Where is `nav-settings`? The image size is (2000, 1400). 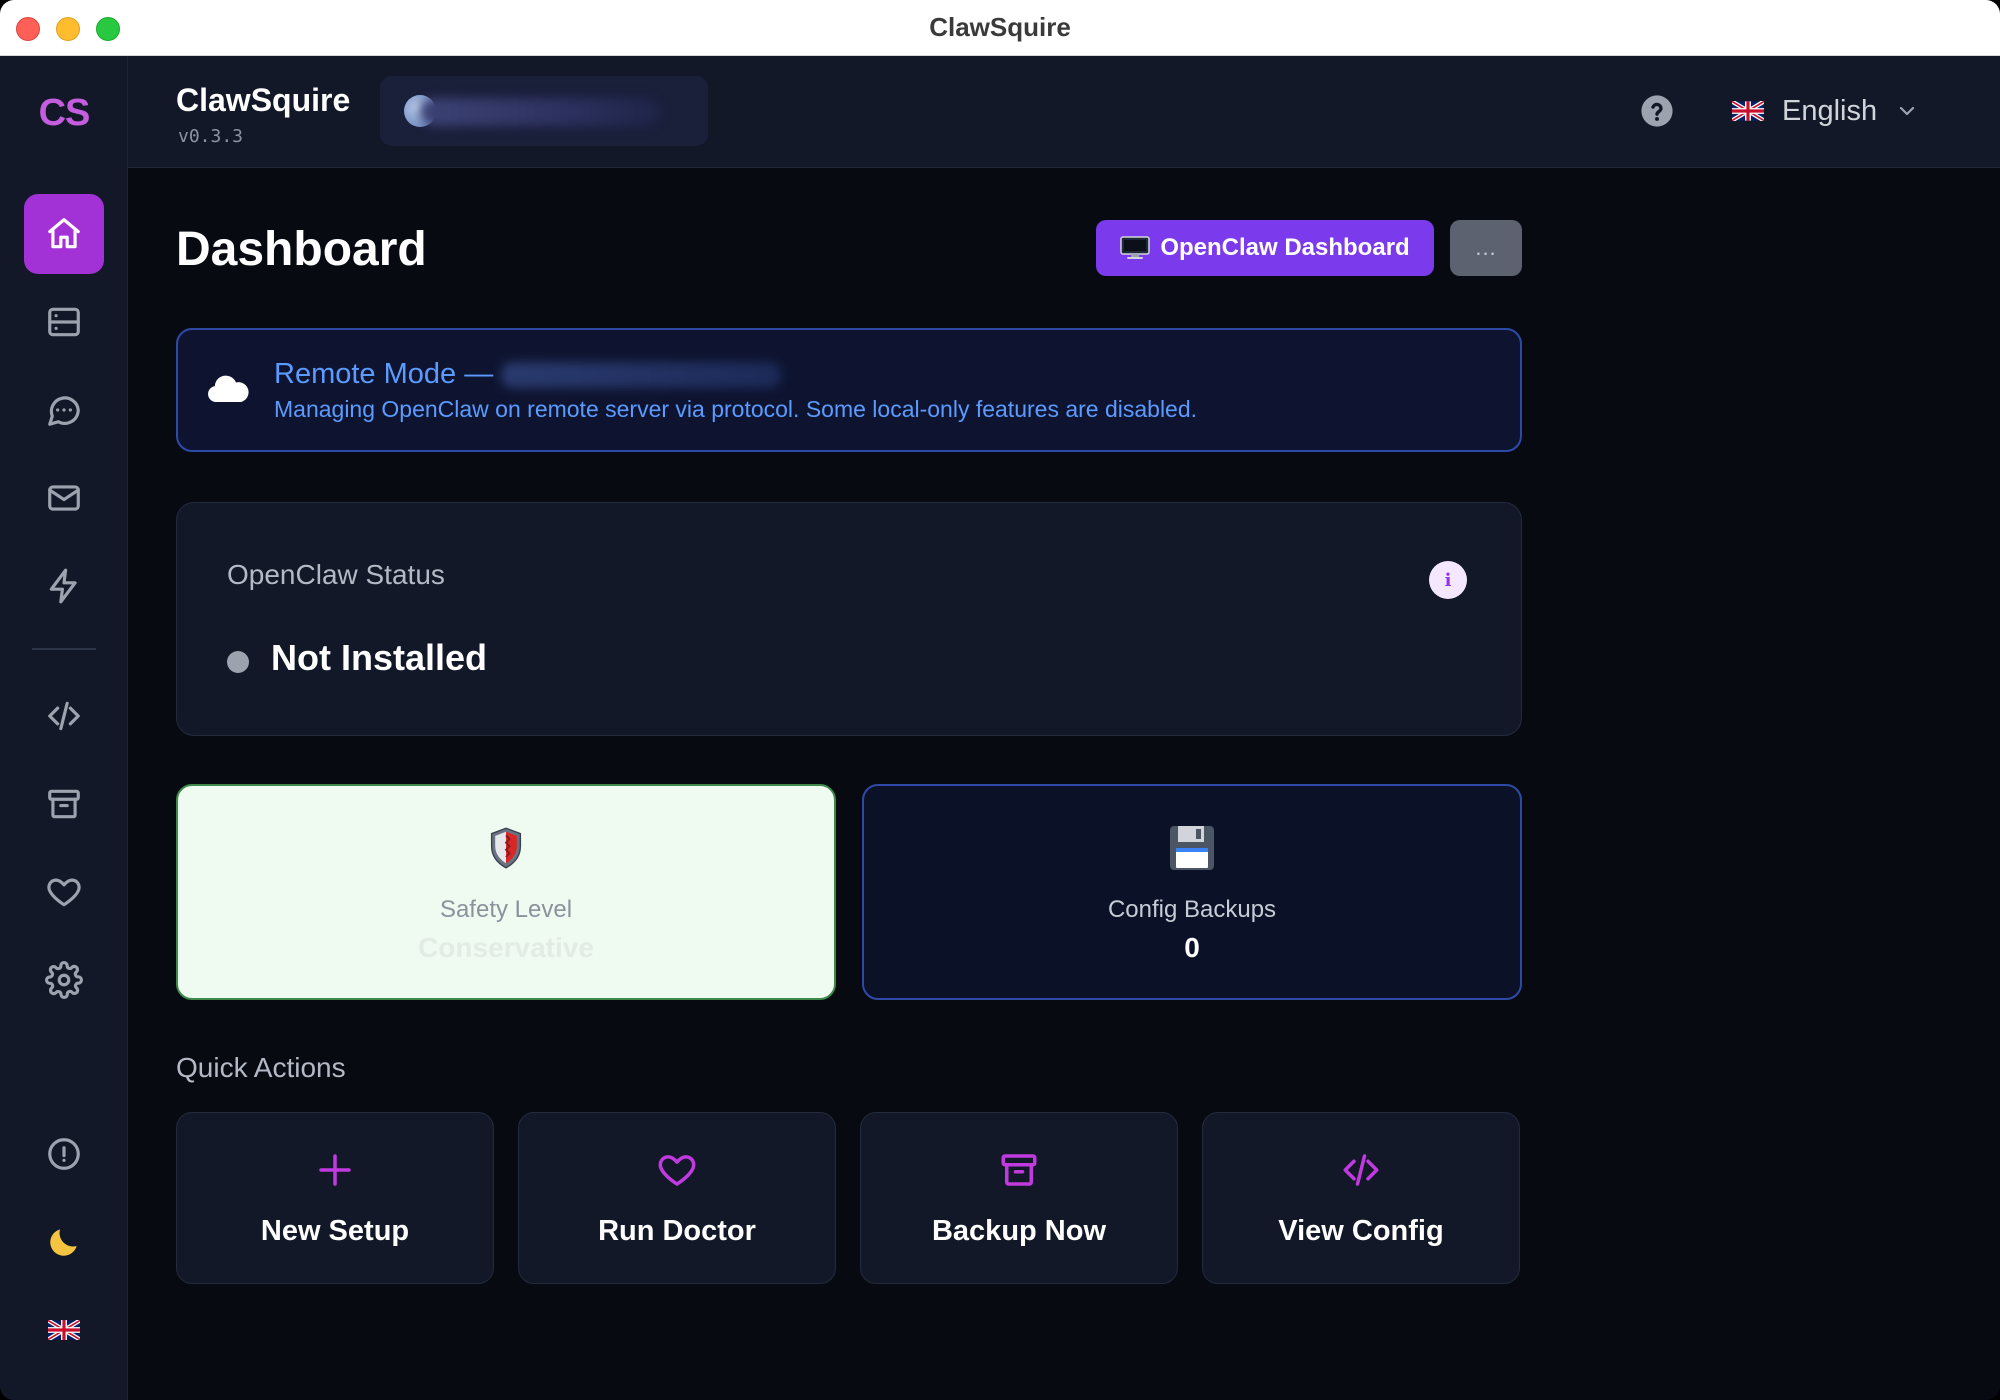
nav-settings is located at coordinates (64, 980).